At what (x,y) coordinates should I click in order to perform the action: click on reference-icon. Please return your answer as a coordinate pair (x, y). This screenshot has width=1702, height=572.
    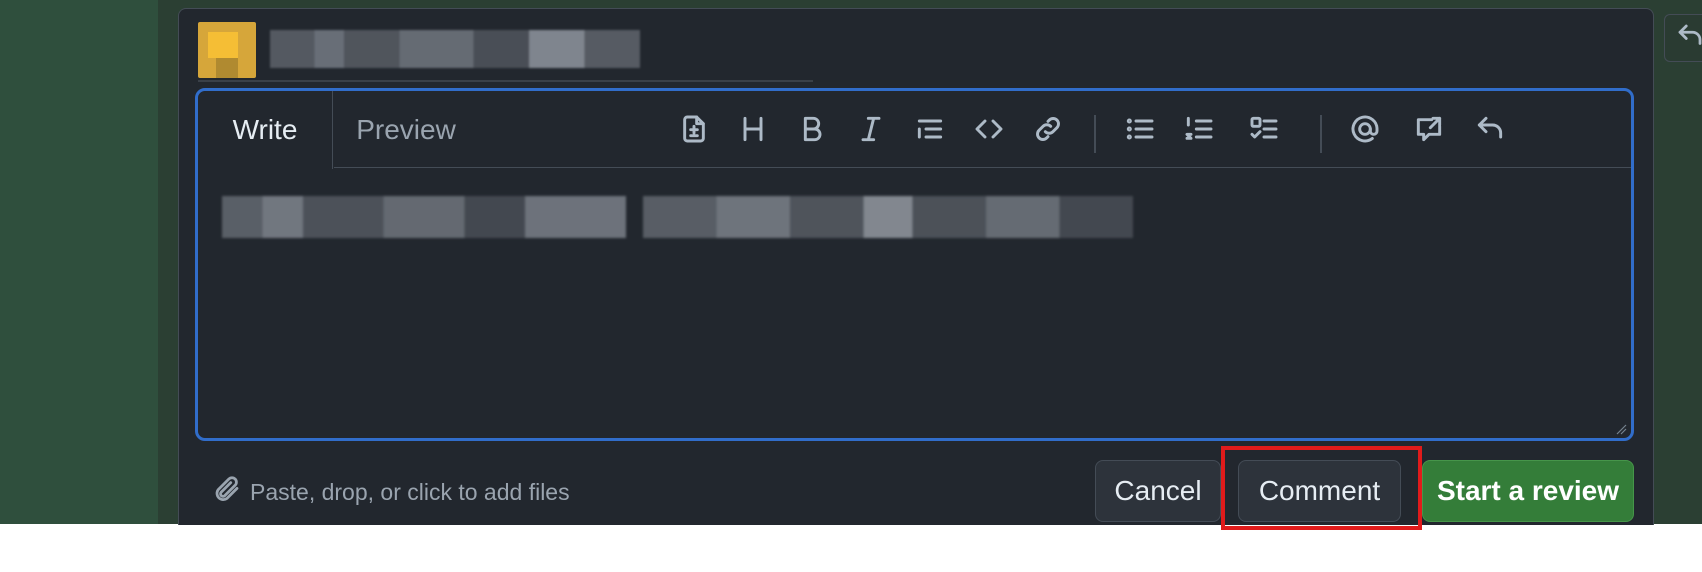
    Looking at the image, I should click on (1429, 131).